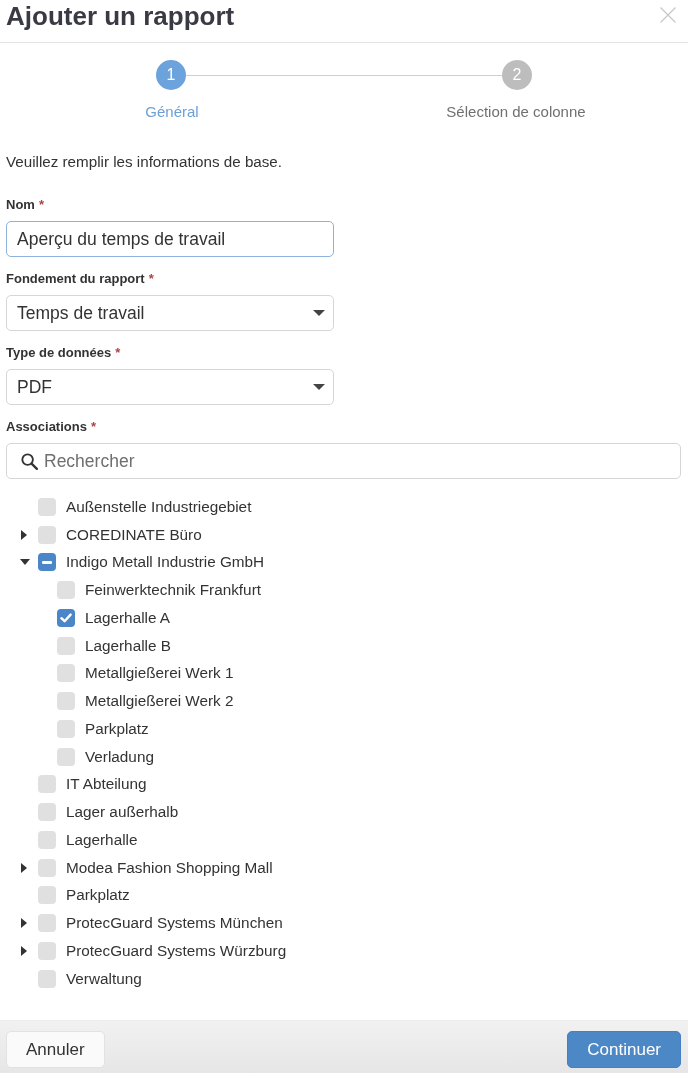  What do you see at coordinates (46, 427) in the screenshot?
I see `field-label: Associations` at bounding box center [46, 427].